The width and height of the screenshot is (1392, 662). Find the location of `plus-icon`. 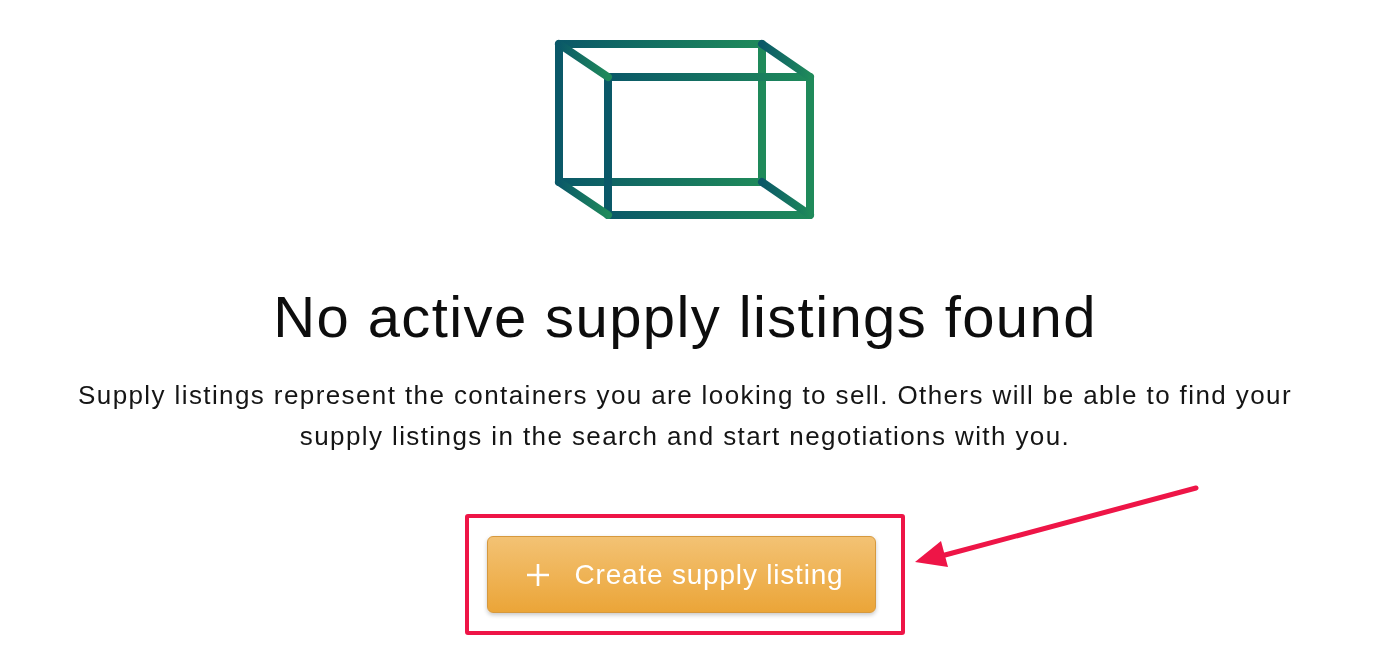

plus-icon is located at coordinates (537, 574).